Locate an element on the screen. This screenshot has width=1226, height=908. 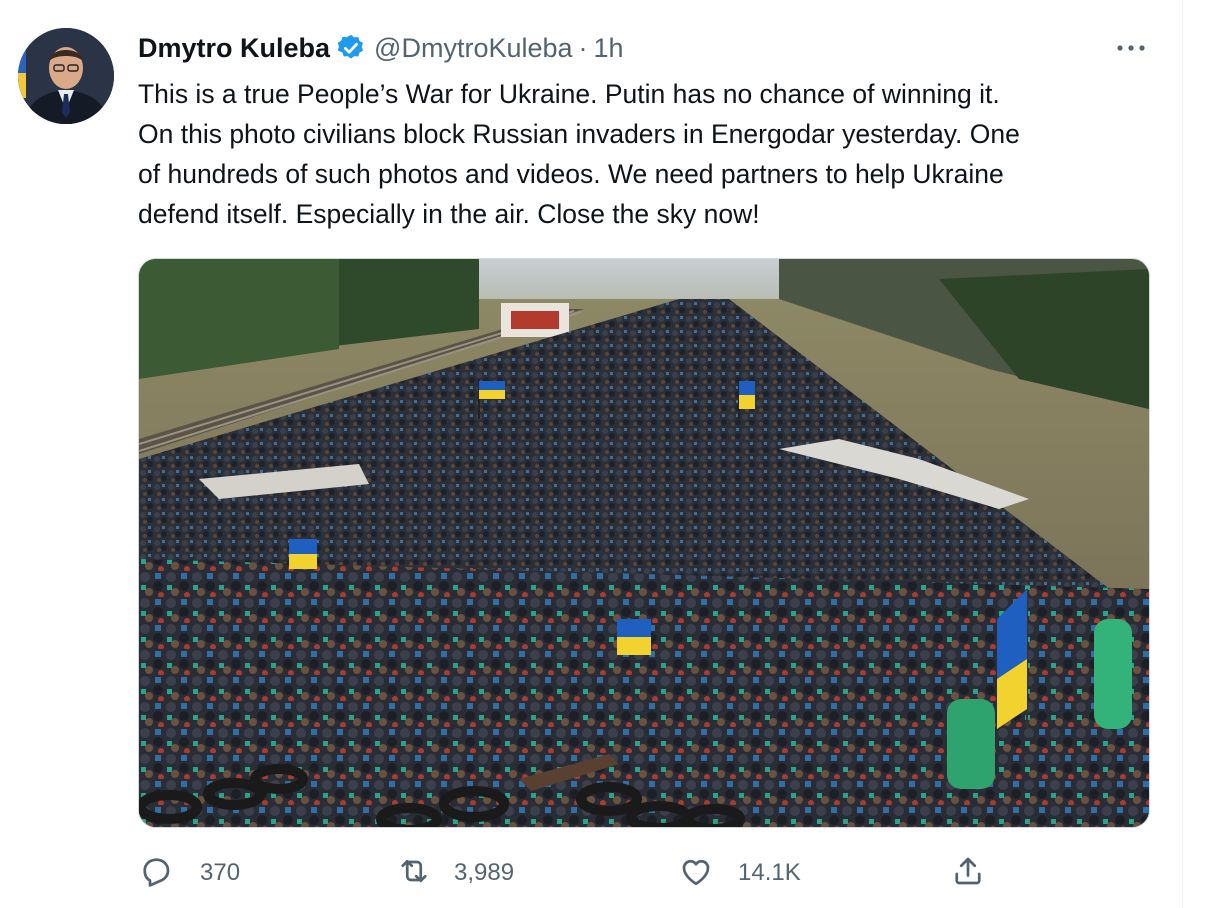
retweet-button: 3,989 is located at coordinates (455, 873).